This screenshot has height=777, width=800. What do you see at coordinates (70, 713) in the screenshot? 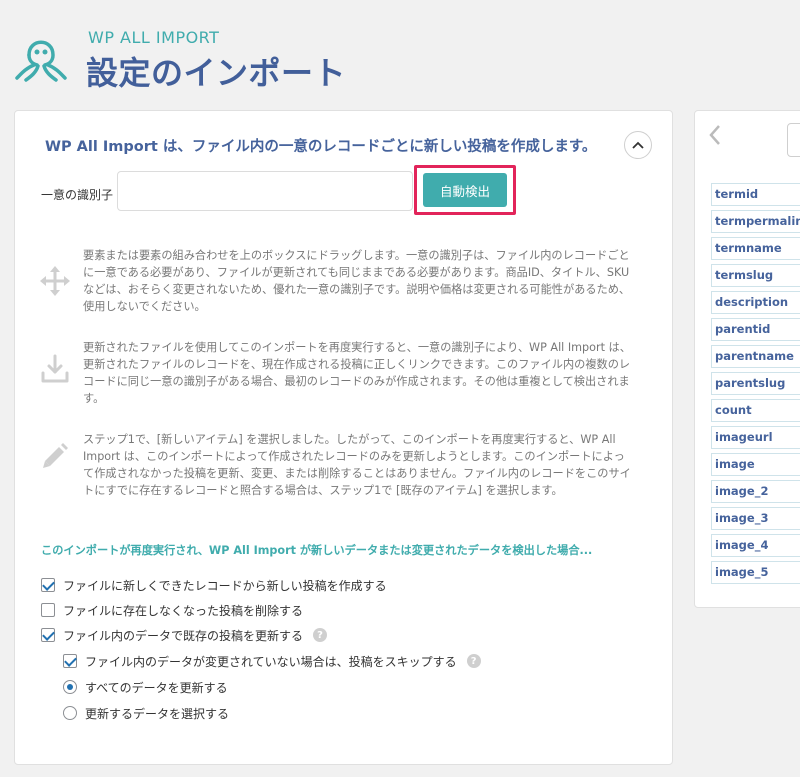
I see `choose-data-radio` at bounding box center [70, 713].